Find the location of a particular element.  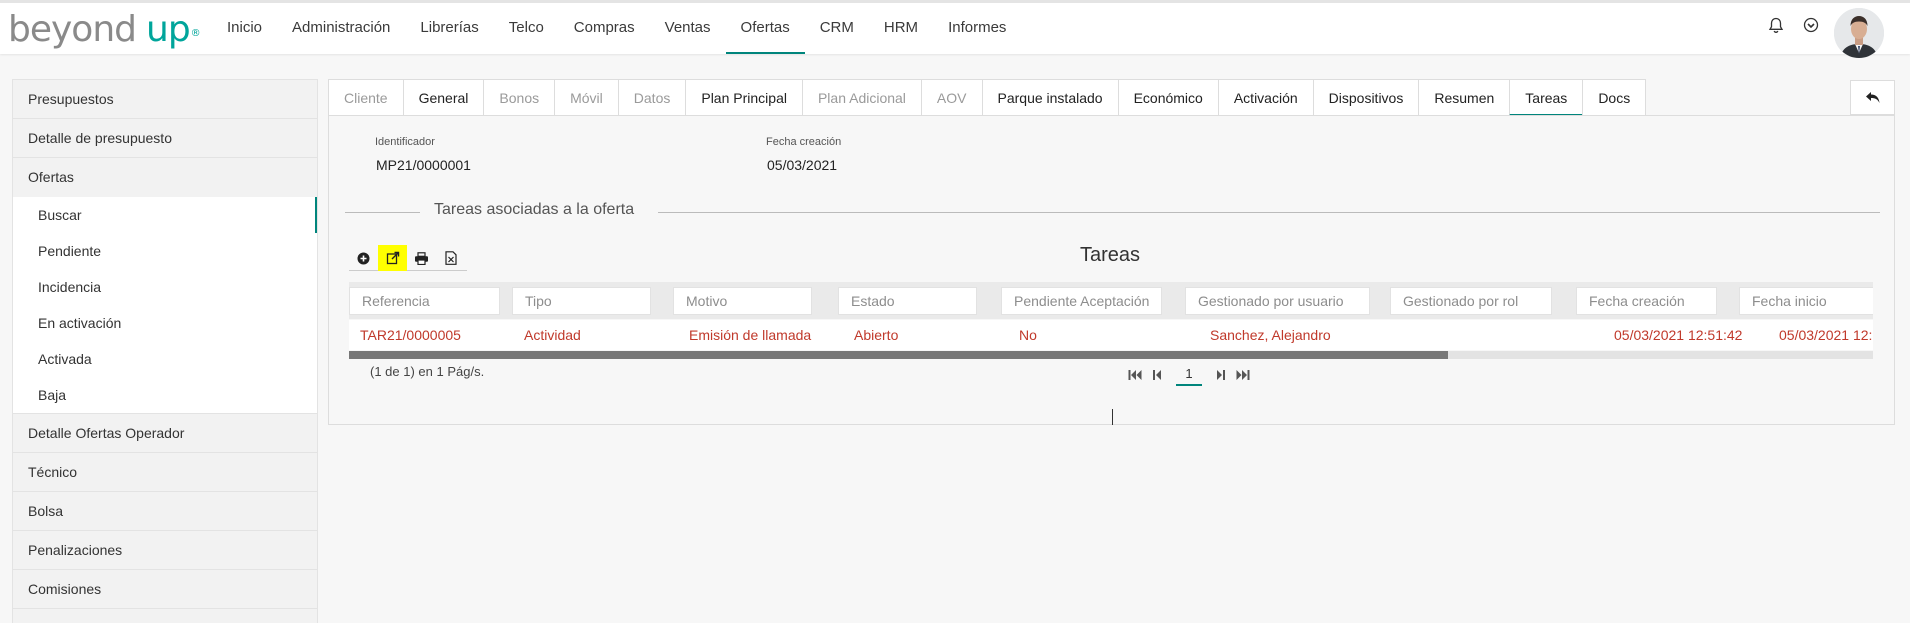

printer-icon is located at coordinates (421, 258).